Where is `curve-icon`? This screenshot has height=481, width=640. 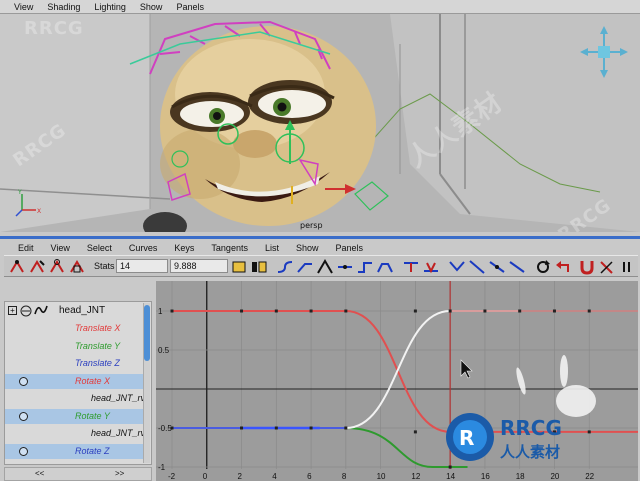 curve-icon is located at coordinates (41, 310).